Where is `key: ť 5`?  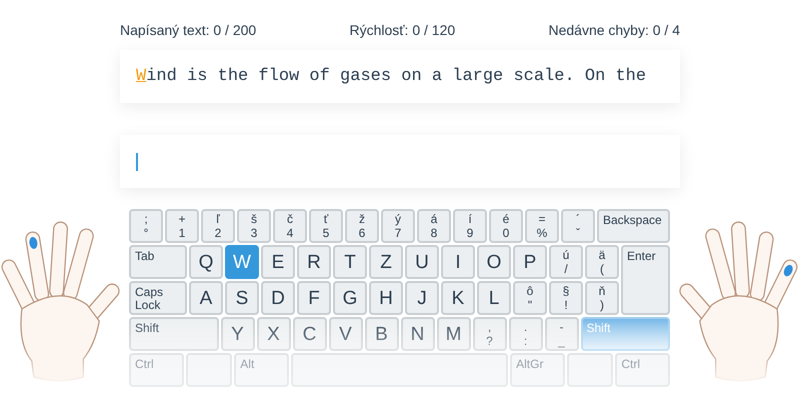 key: ť 5 is located at coordinates (326, 226).